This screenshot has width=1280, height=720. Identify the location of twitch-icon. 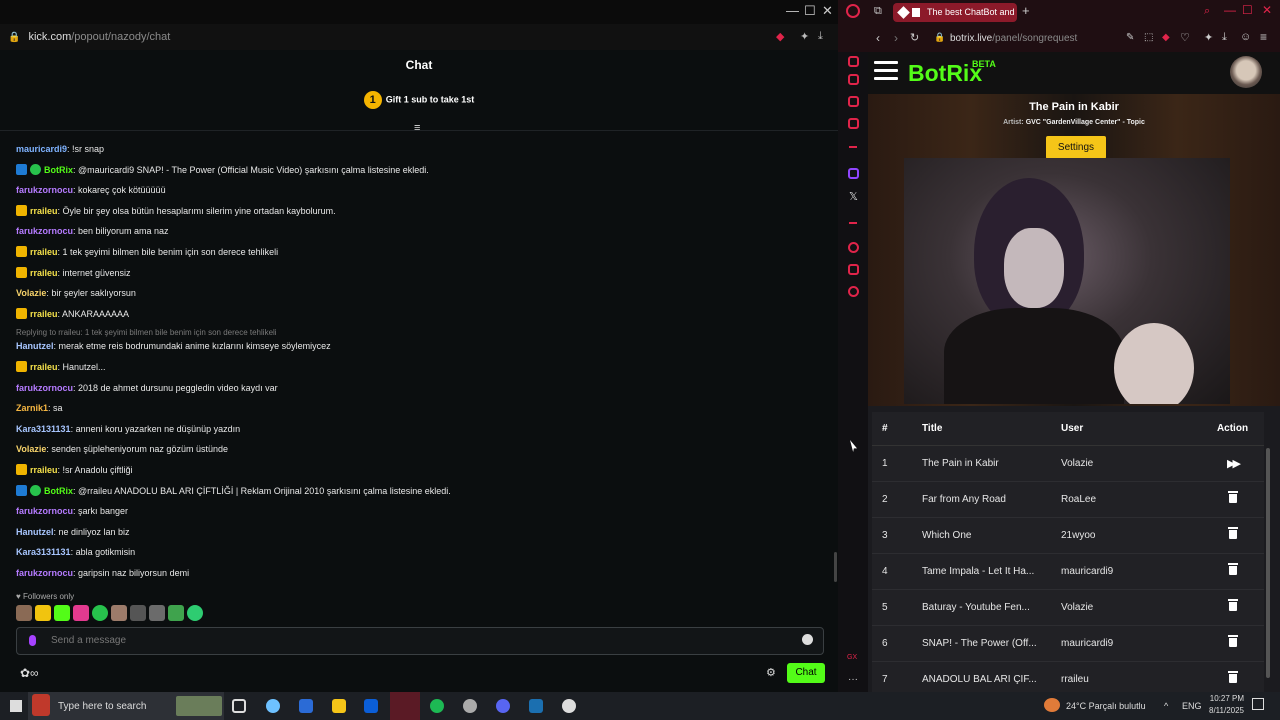
(853, 173).